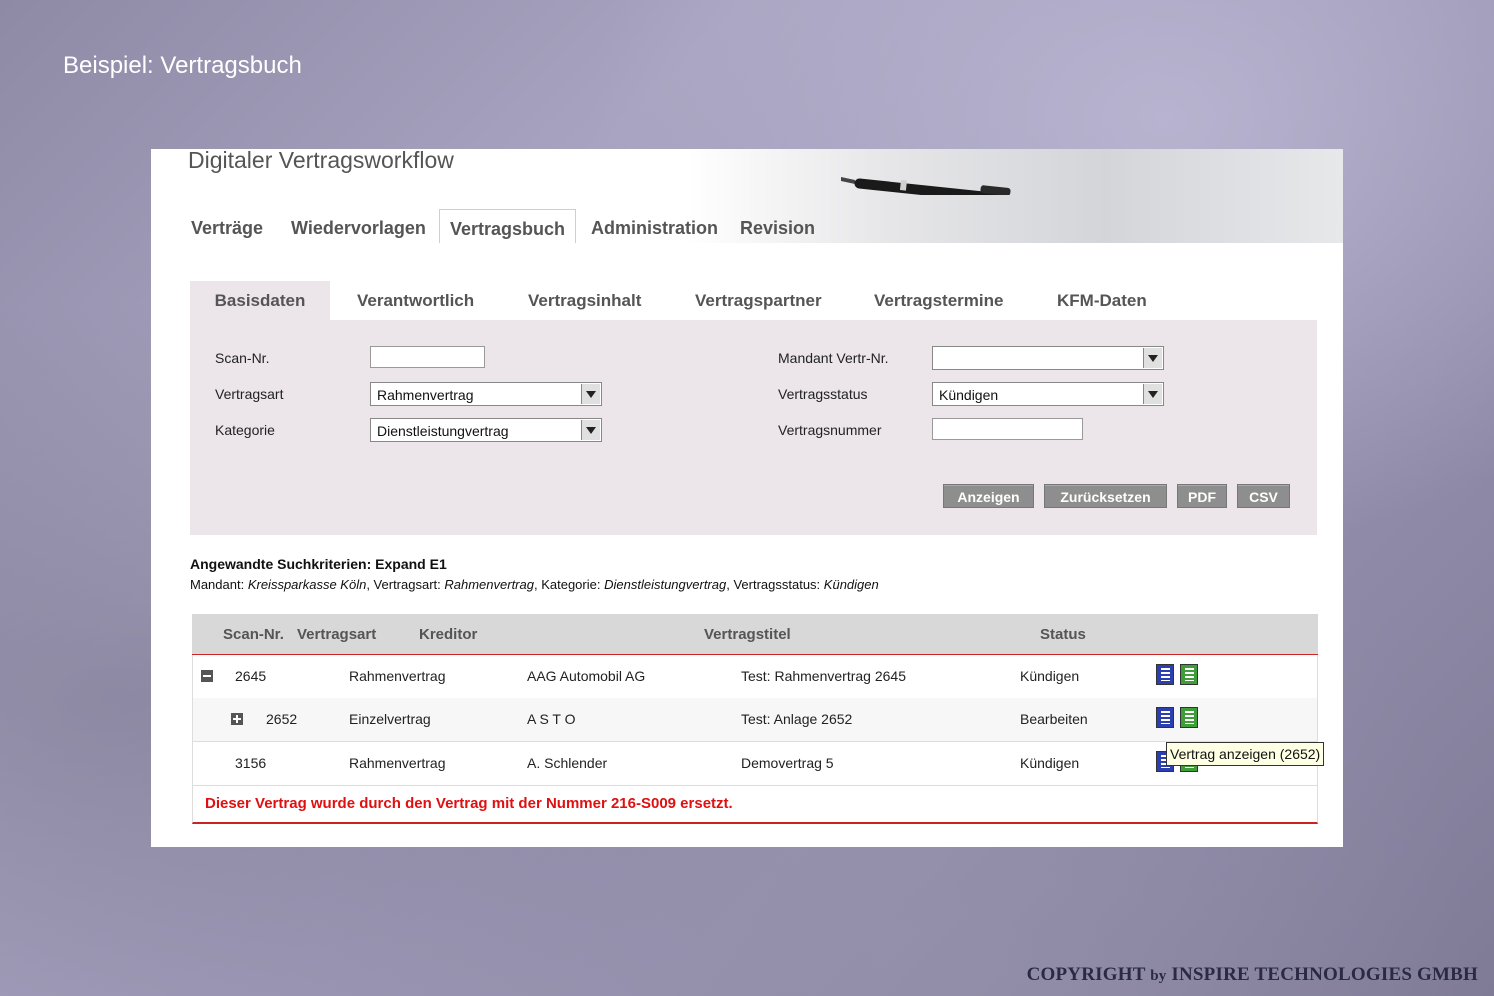 This screenshot has width=1494, height=996. What do you see at coordinates (390, 719) in the screenshot?
I see `cell-vertragsart: Einzelvertrag` at bounding box center [390, 719].